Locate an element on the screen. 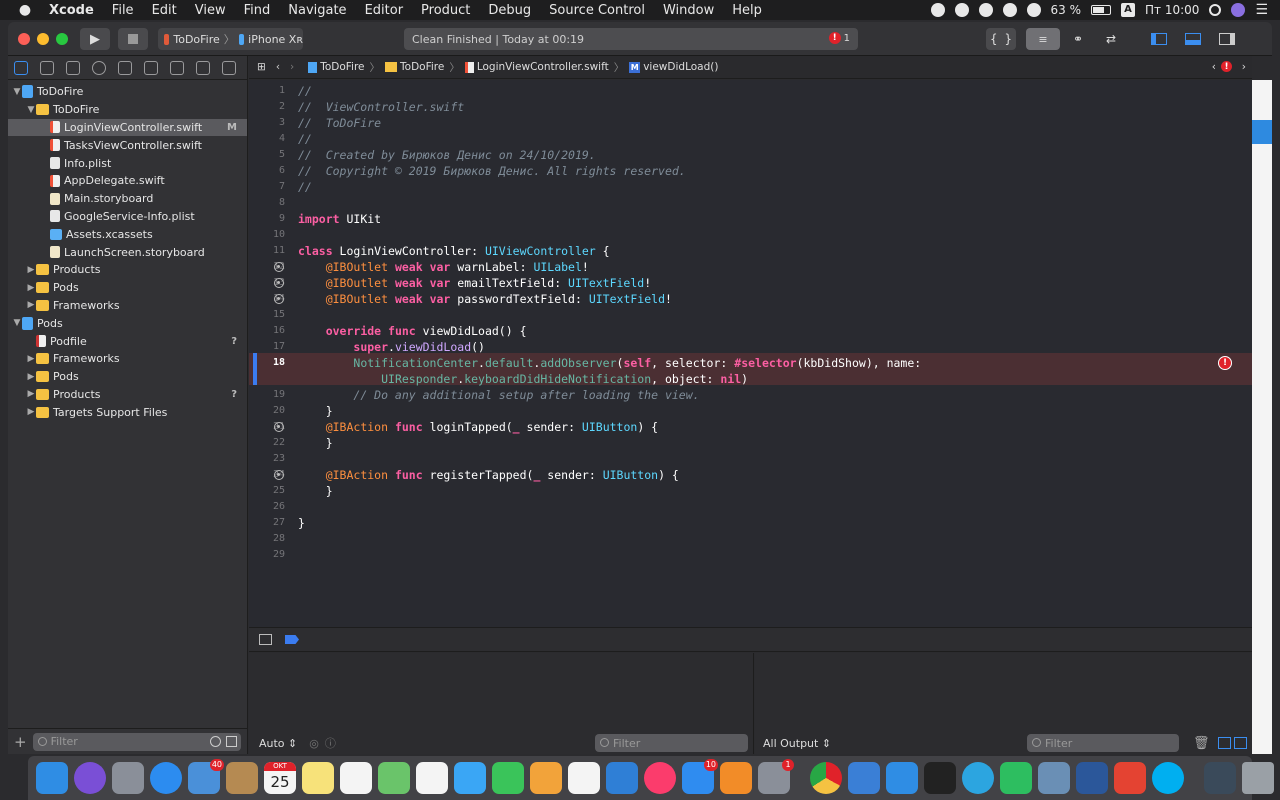 This screenshot has height=800, width=1280. forward-icon: › is located at coordinates (292, 67).